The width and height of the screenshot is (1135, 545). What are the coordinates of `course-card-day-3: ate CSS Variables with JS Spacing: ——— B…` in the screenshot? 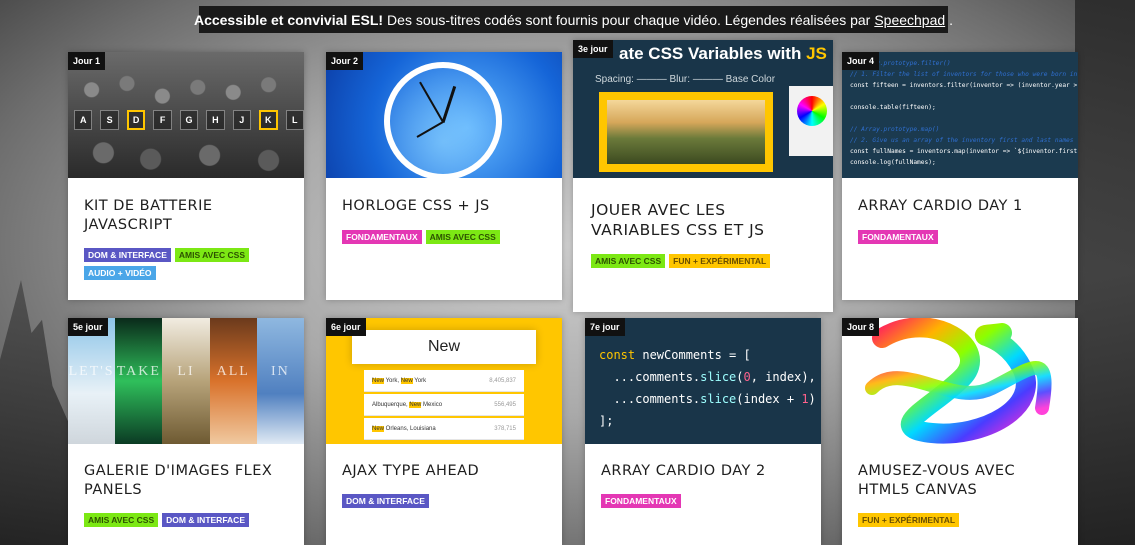 It's located at (703, 176).